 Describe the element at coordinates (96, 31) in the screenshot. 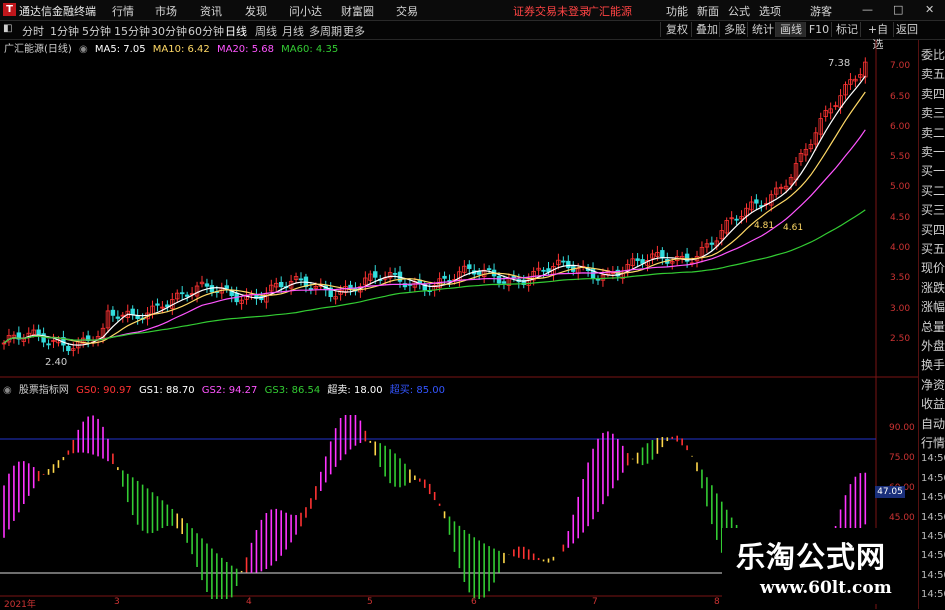

I see `period-tab: 5分钟` at that location.